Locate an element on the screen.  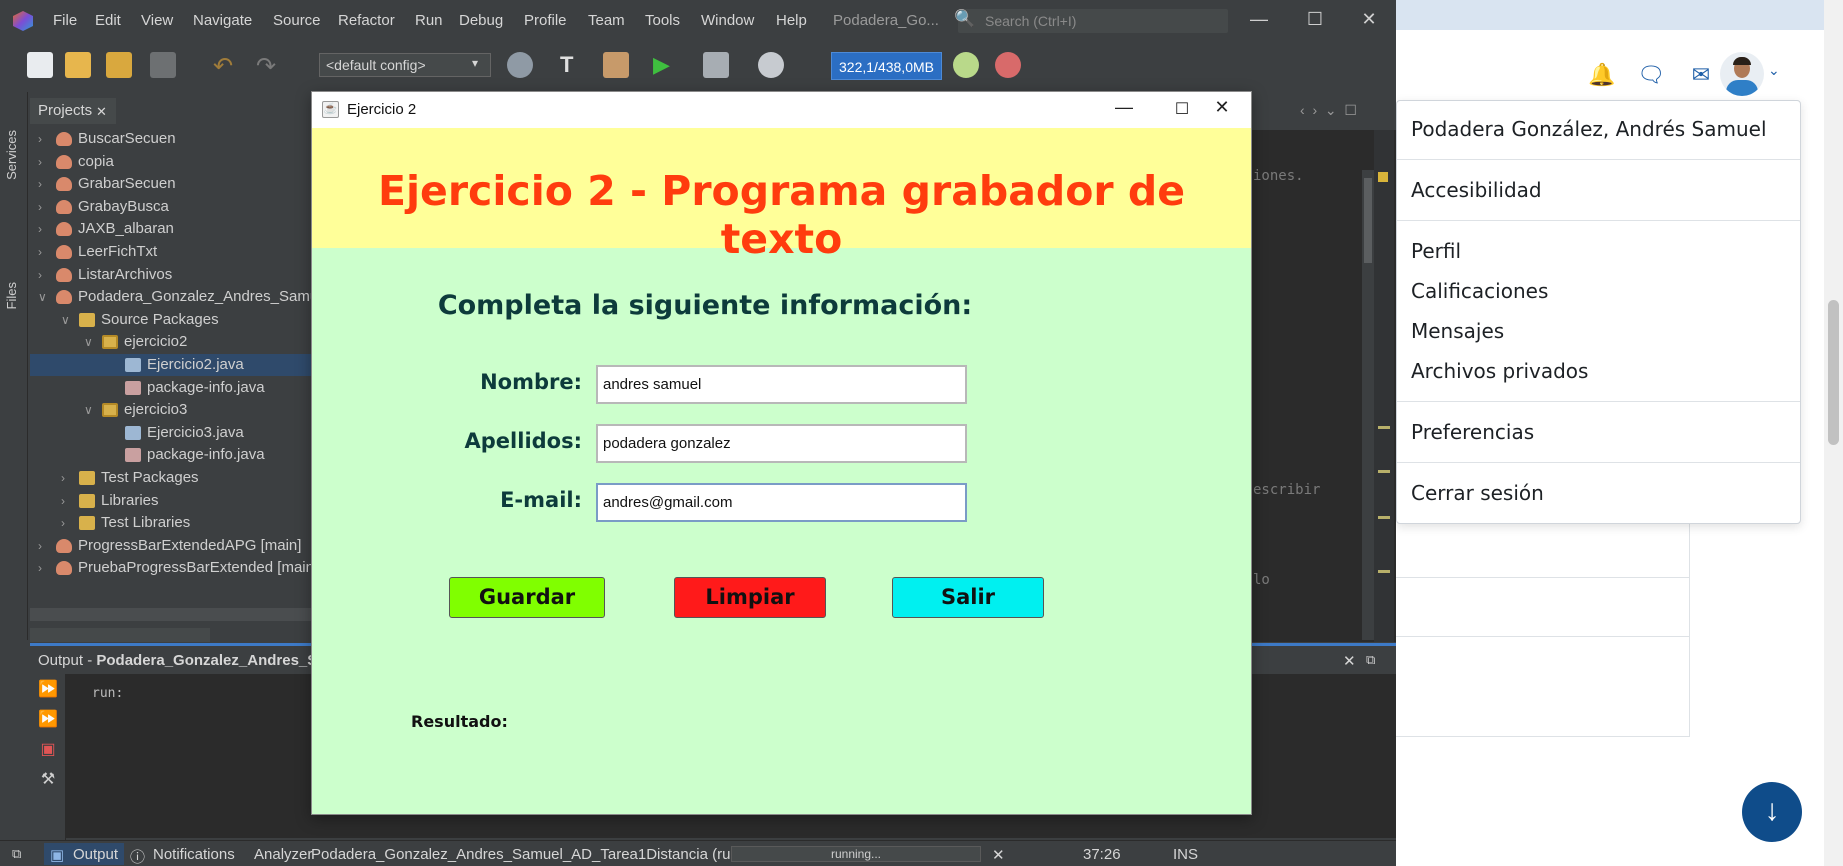
menu-edit: Edit is located at coordinates (108, 20).